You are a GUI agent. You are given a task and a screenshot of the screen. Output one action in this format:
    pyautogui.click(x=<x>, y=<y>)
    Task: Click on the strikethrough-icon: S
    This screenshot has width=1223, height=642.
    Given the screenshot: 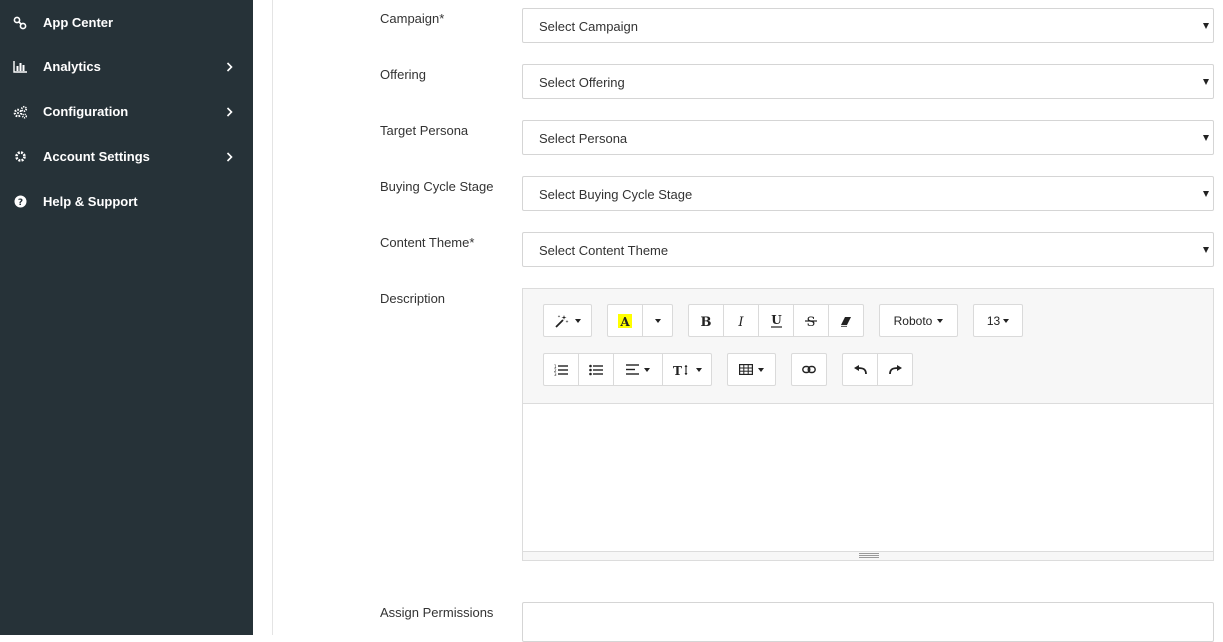 What is the action you would take?
    pyautogui.click(x=811, y=320)
    